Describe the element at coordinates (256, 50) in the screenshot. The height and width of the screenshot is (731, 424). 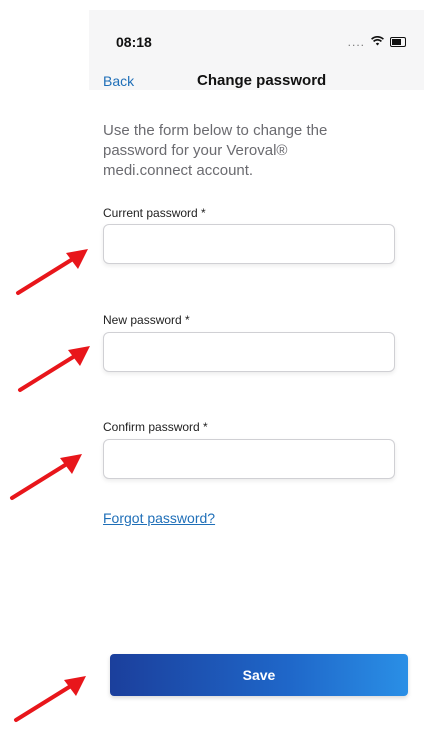
I see `navigation-bar: 08:18 .... Back Change password` at that location.